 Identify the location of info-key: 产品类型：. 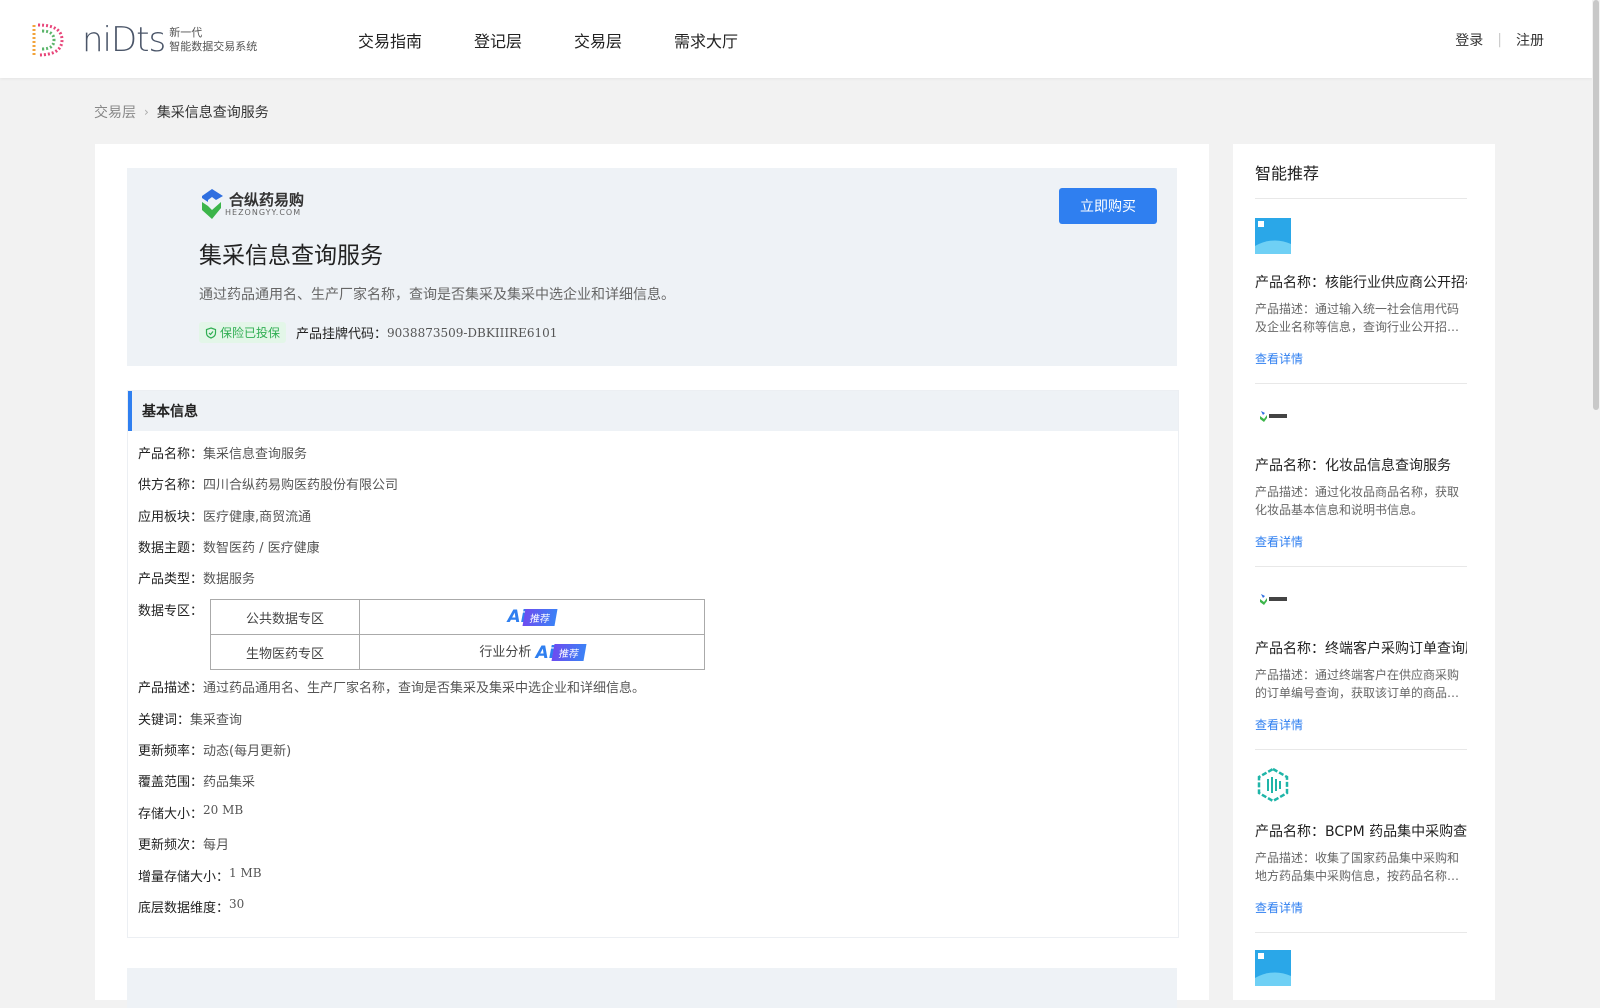
(171, 579).